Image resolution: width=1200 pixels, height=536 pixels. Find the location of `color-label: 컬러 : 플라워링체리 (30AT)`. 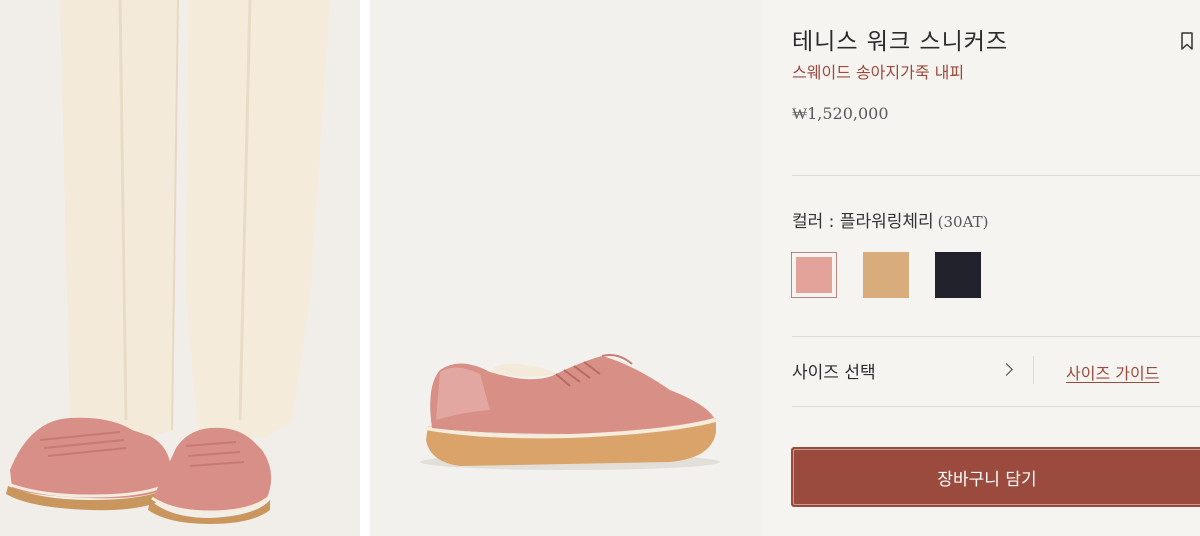

color-label: 컬러 : 플라워링체리 (30AT) is located at coordinates (890, 219).